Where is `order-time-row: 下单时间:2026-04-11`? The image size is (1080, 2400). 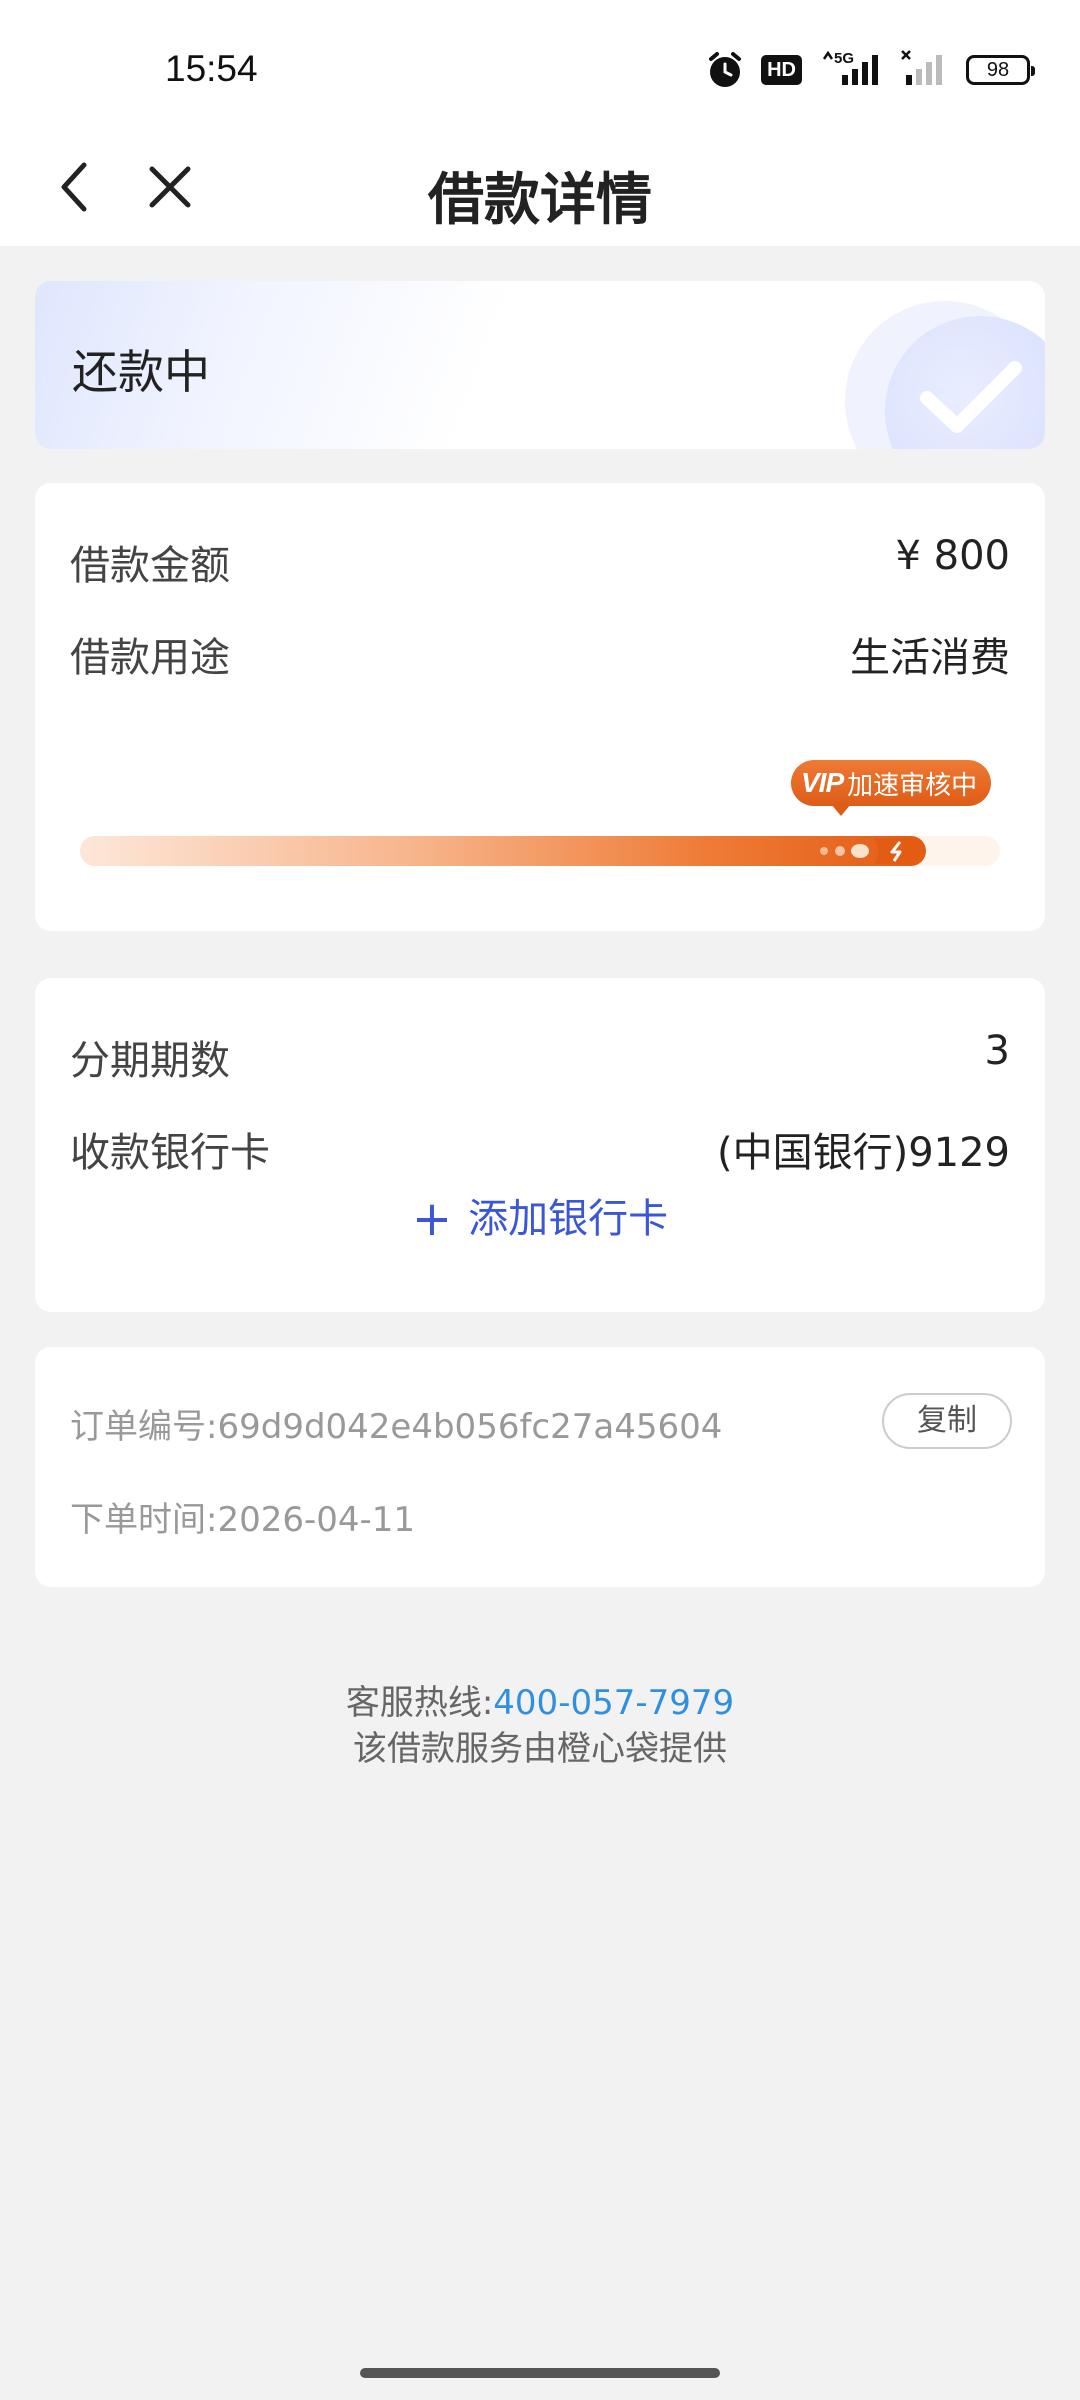
order-time-row: 下单时间:2026-04-11 is located at coordinates (242, 1516).